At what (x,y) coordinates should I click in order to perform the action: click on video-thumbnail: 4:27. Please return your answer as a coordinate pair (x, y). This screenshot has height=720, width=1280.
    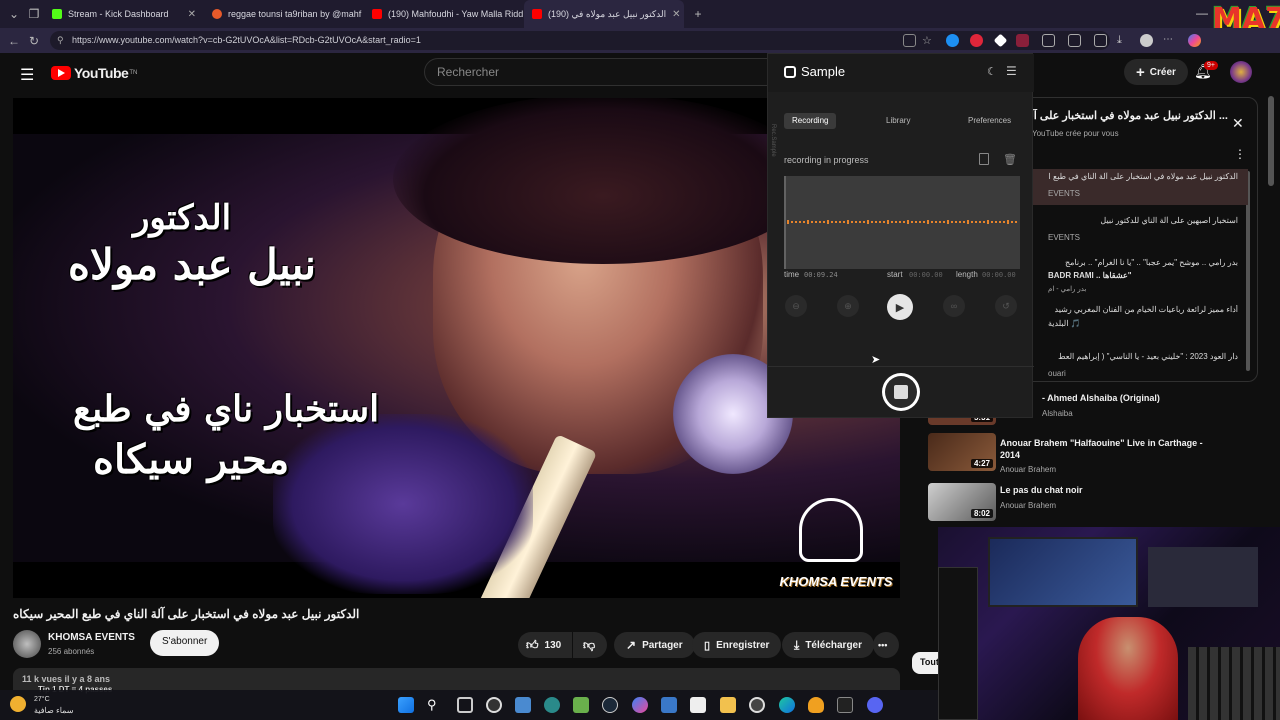
    Looking at the image, I should click on (962, 452).